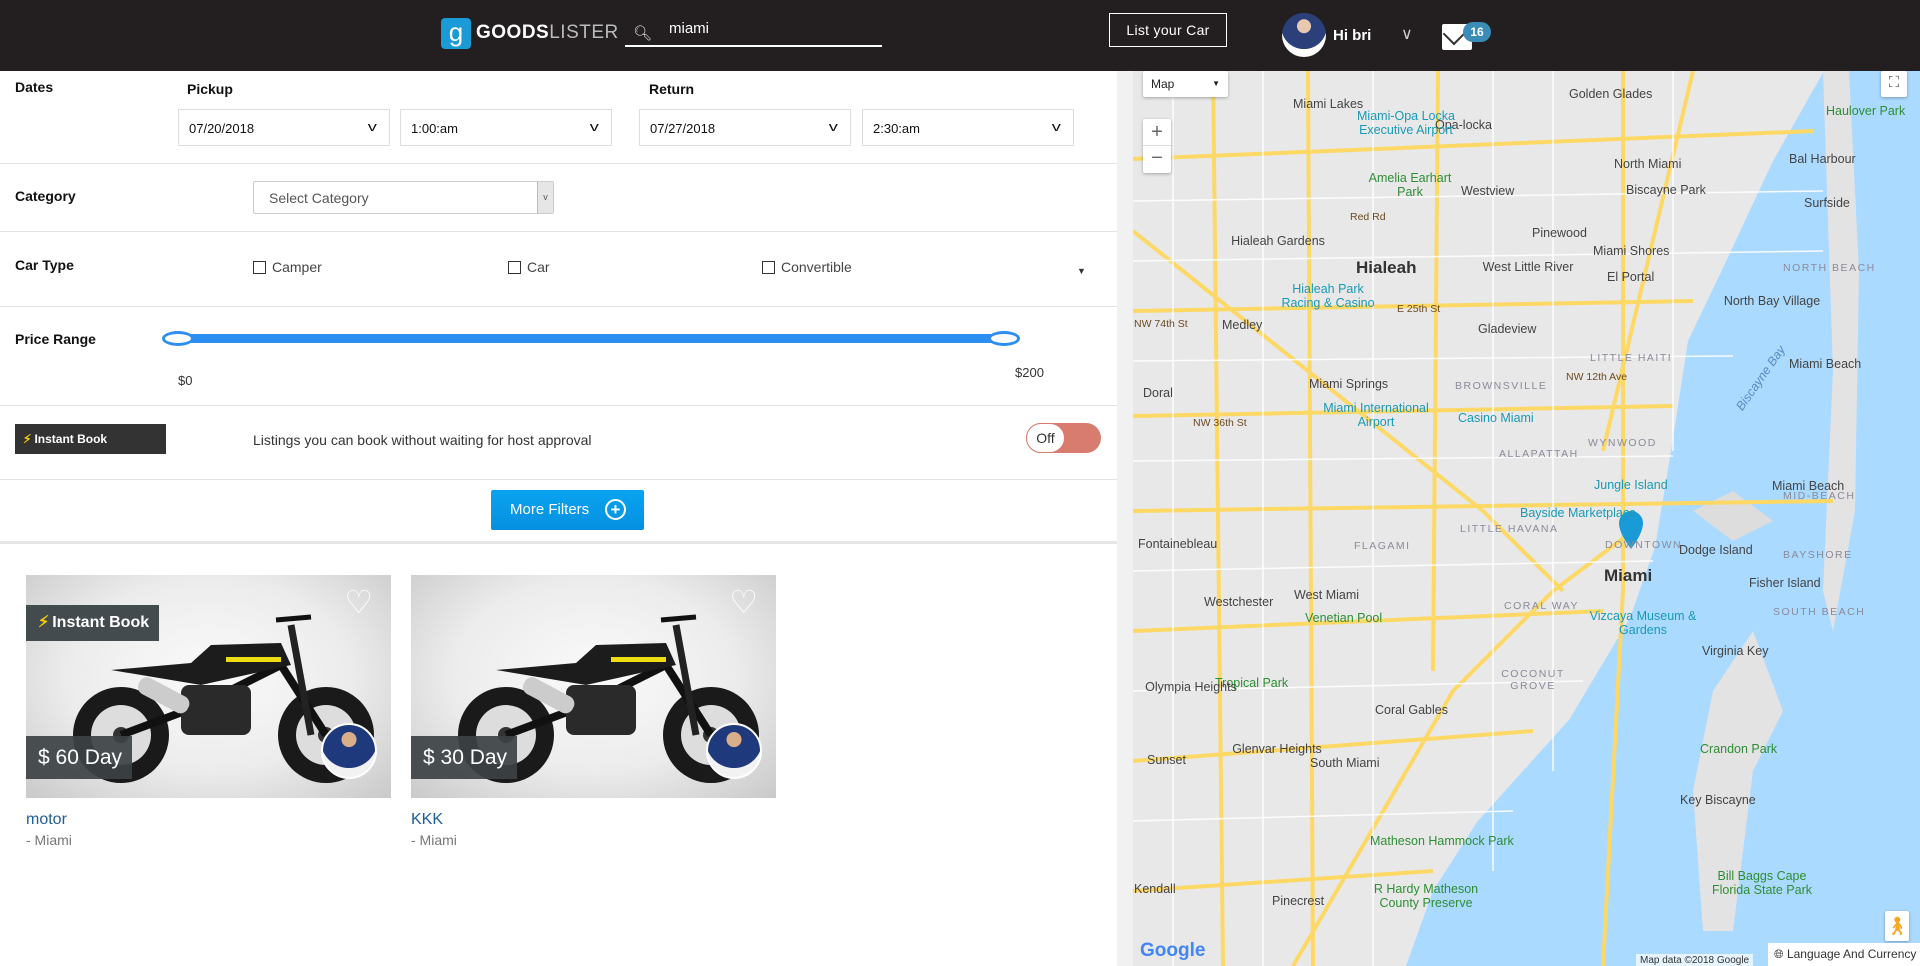 Image resolution: width=1920 pixels, height=966 pixels. Describe the element at coordinates (427, 820) in the screenshot. I see `listing-title: KKK` at that location.